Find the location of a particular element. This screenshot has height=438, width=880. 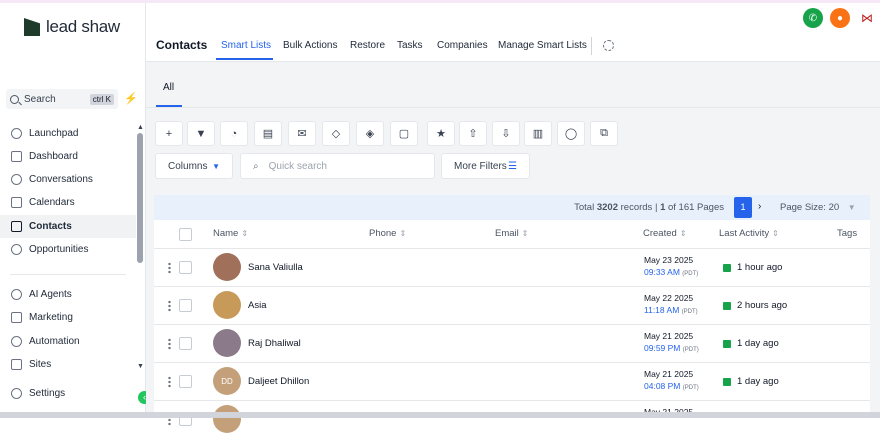

contact-name: Raj Dhaliwal is located at coordinates (274, 343).